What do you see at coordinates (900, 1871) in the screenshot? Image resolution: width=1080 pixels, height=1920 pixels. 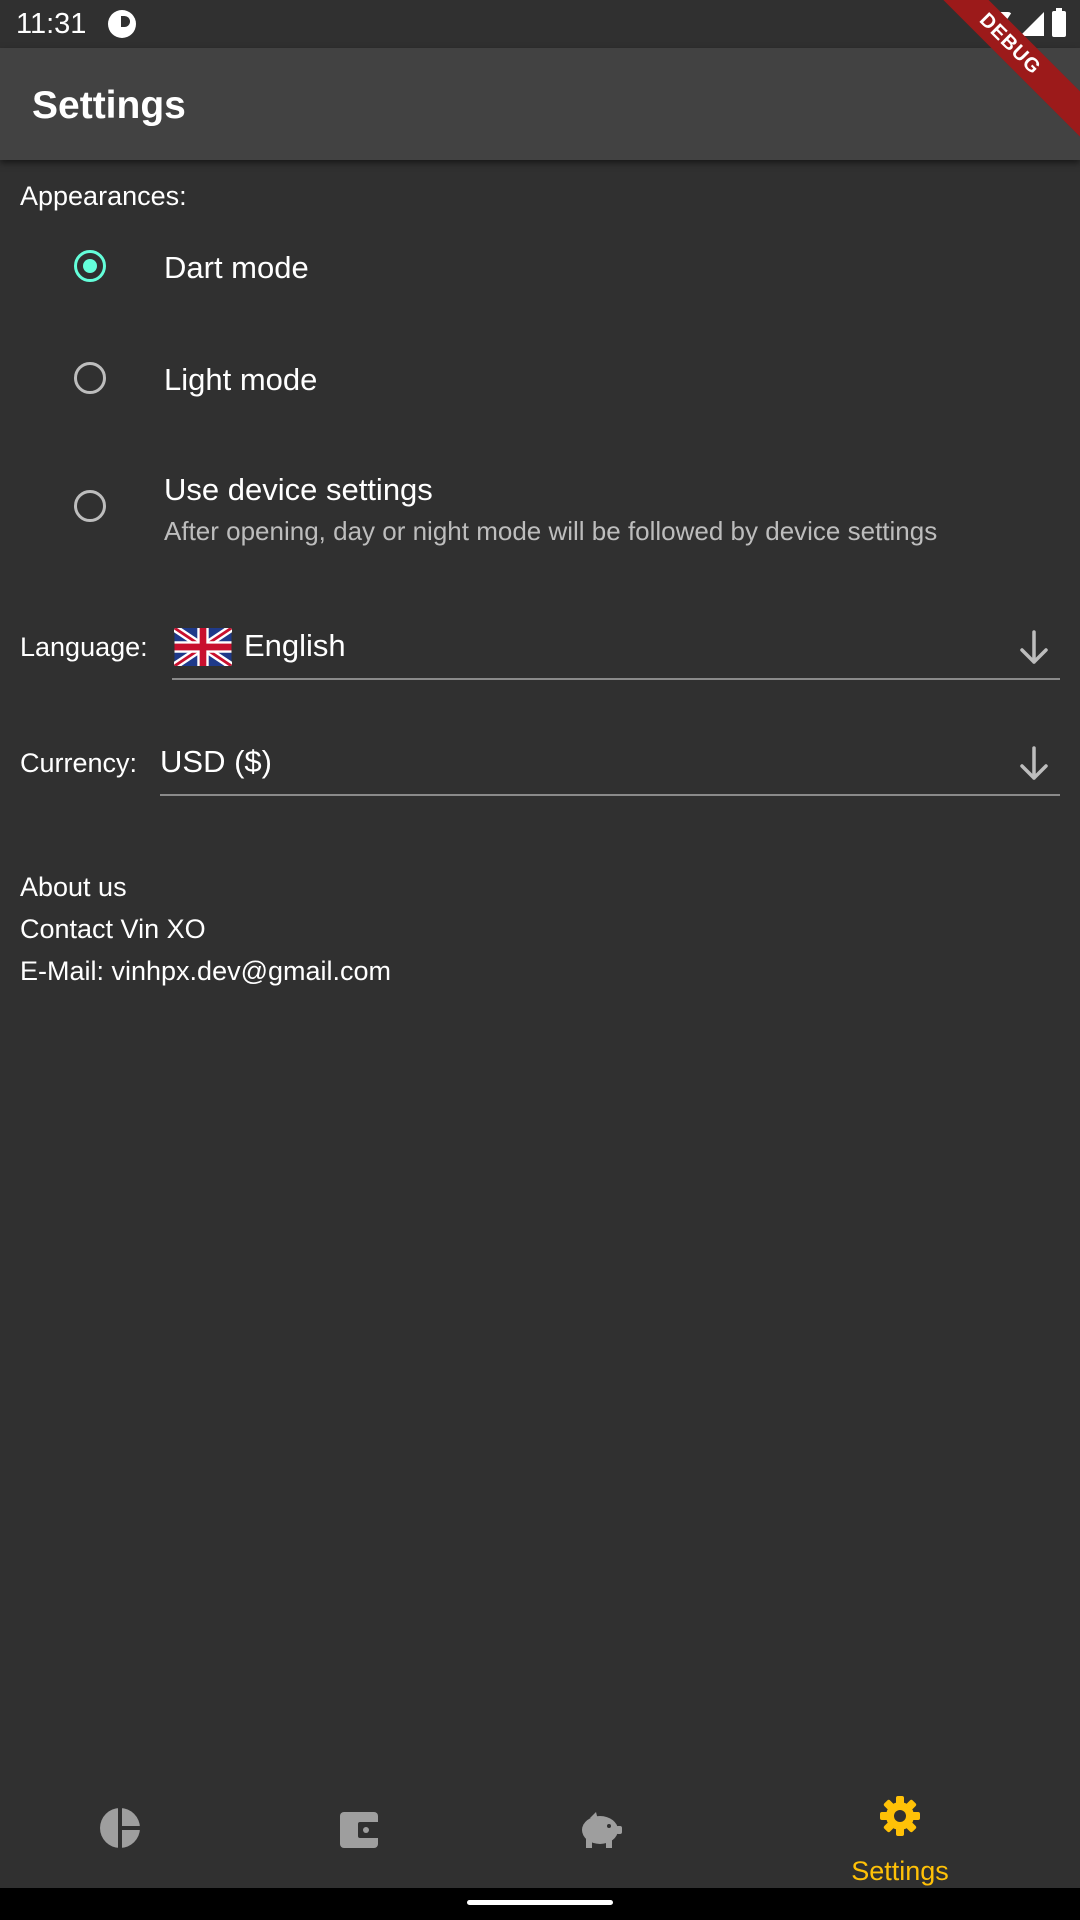 I see `nav-label-settings: Settings` at bounding box center [900, 1871].